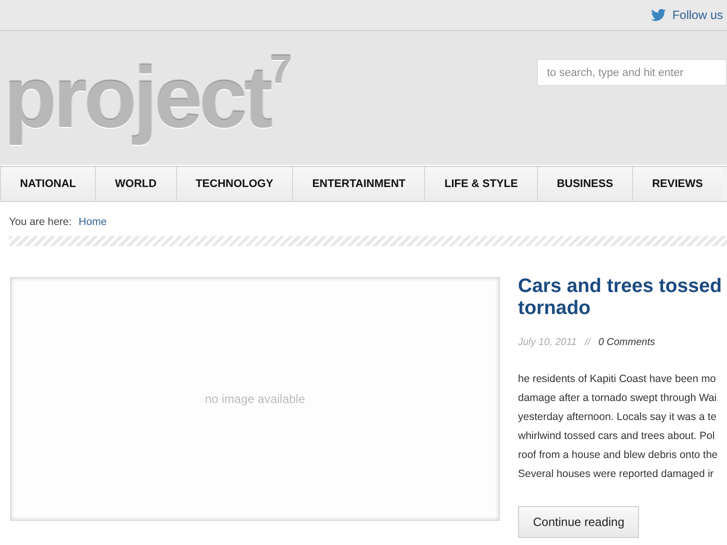  I want to click on nav-tab: WORLD, so click(135, 184).